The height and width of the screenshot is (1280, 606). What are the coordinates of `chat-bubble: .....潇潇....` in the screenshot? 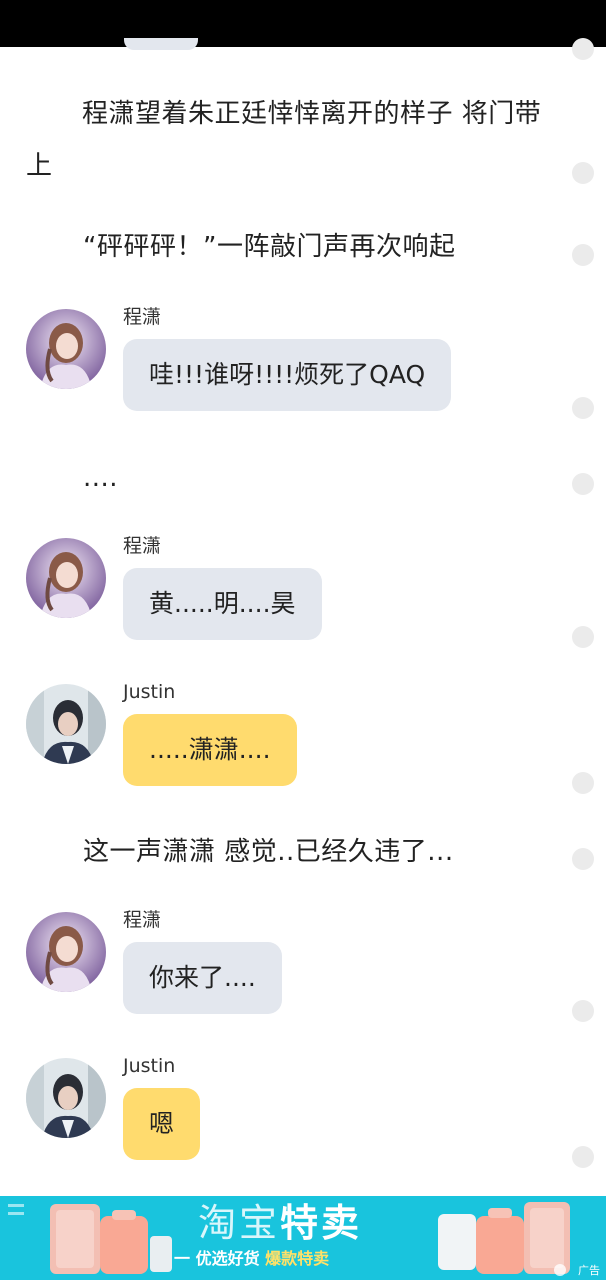 It's located at (210, 750).